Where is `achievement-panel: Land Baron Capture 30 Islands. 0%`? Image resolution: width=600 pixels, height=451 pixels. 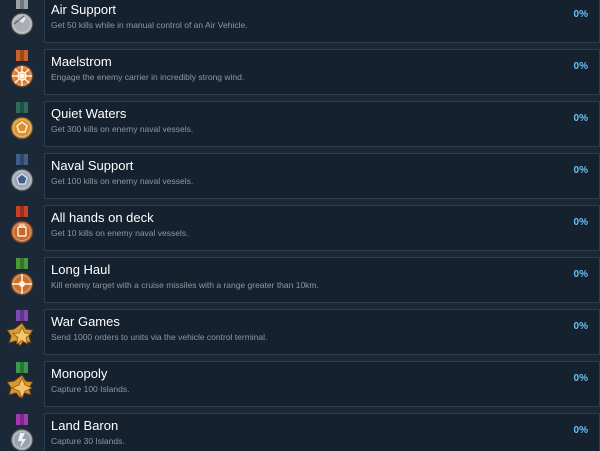
achievement-panel: Land Baron Capture 30 Islands. 0% is located at coordinates (322, 432).